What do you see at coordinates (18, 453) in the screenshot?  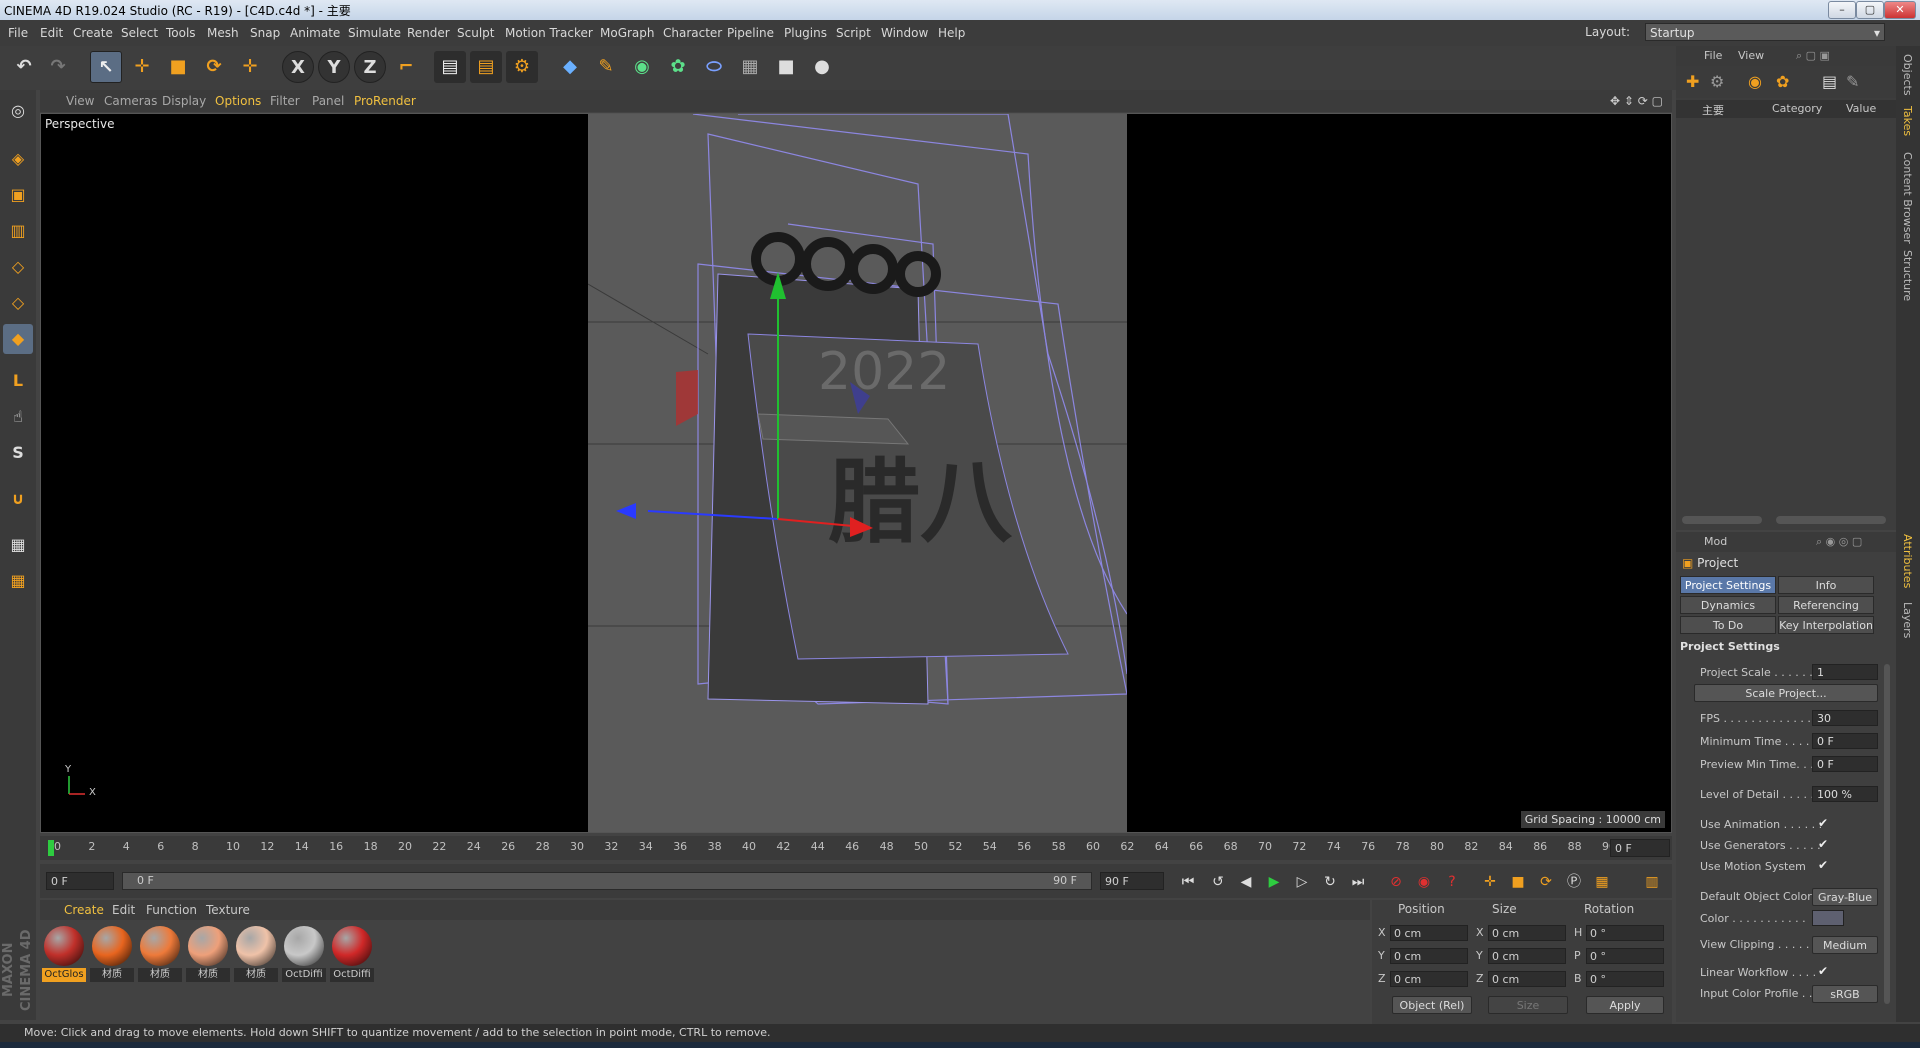 I see `solo-icon: S` at bounding box center [18, 453].